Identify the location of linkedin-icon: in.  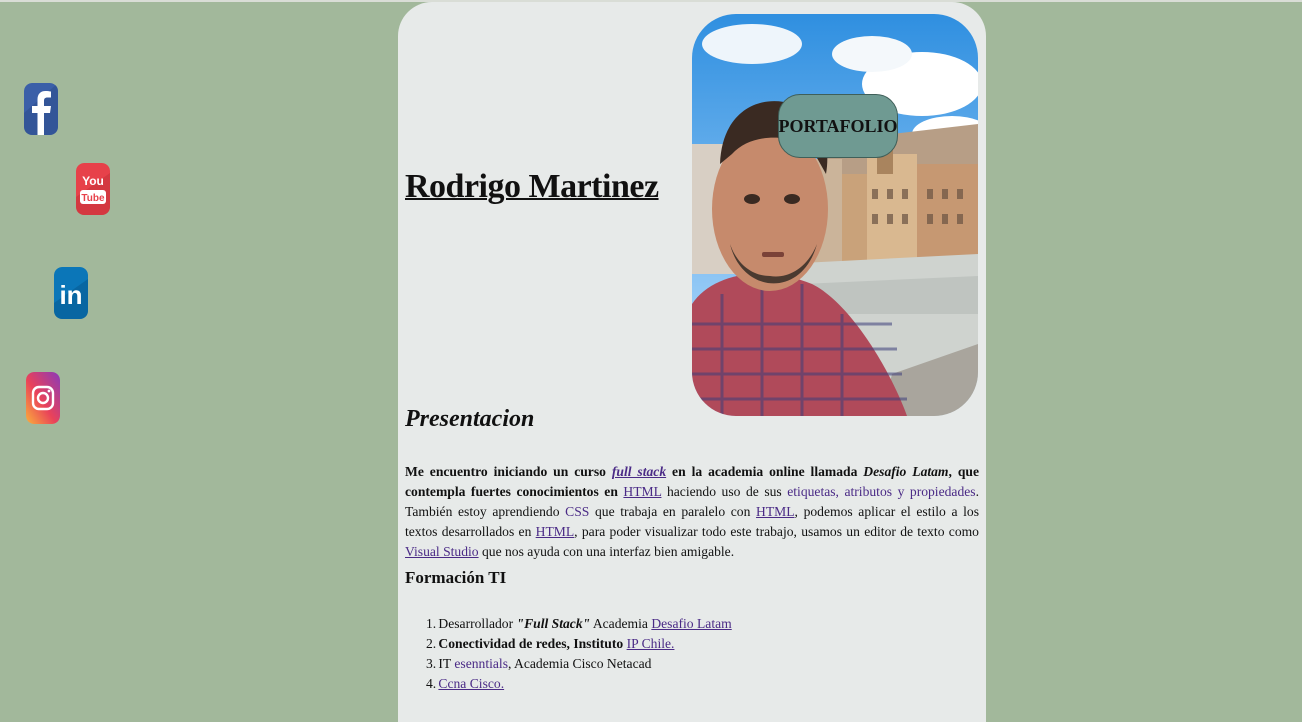
(71, 293).